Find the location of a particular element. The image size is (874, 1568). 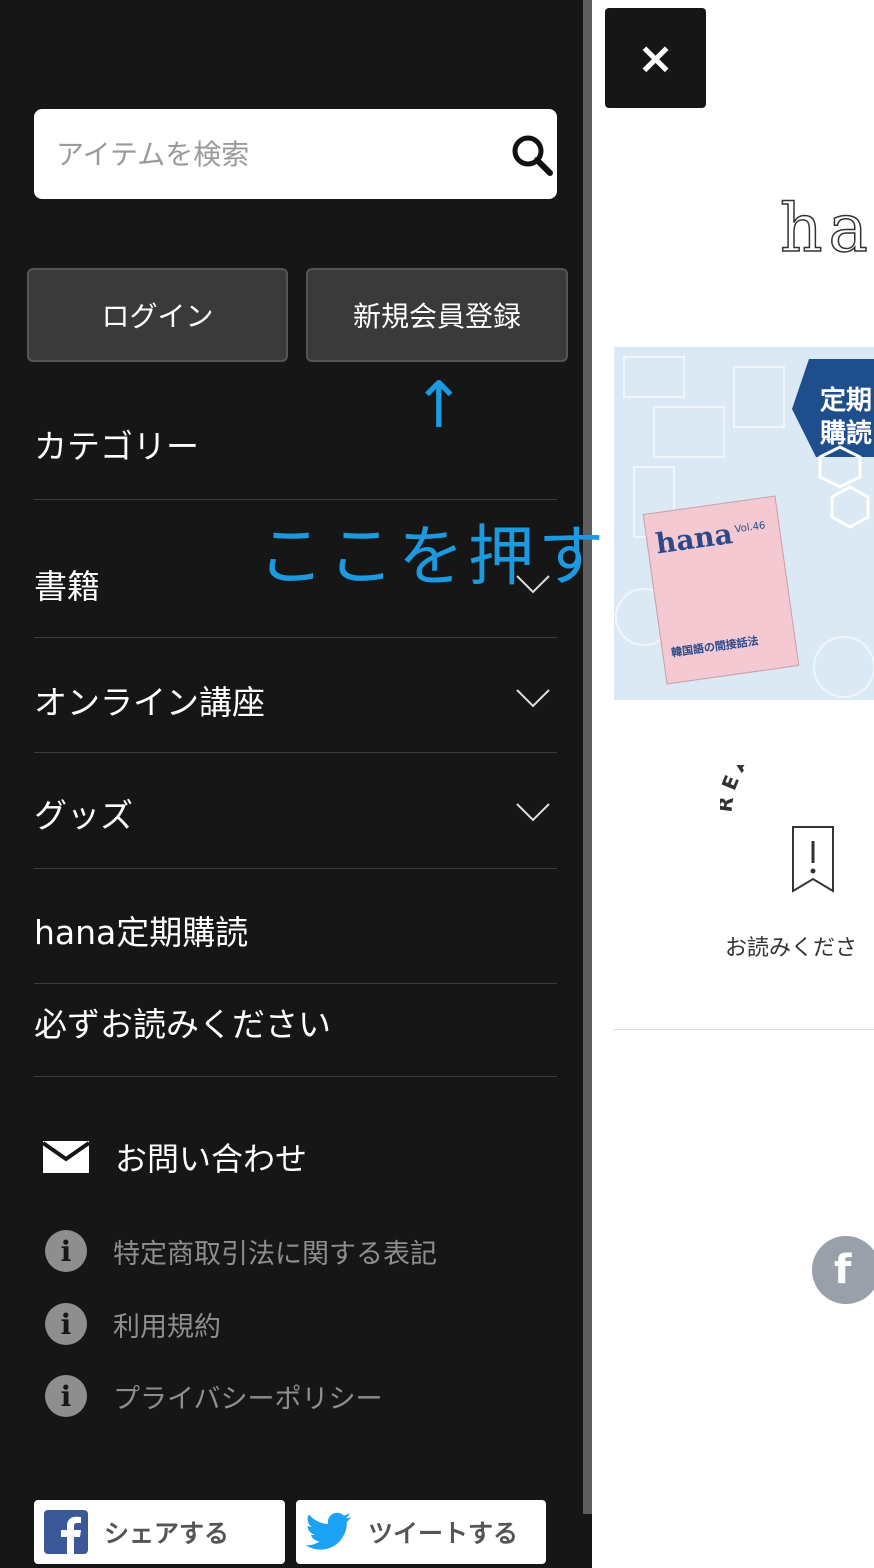

subscription-banner: 定期 購読 hana Vol.46 韓国語の間接話法 is located at coordinates (744, 523).